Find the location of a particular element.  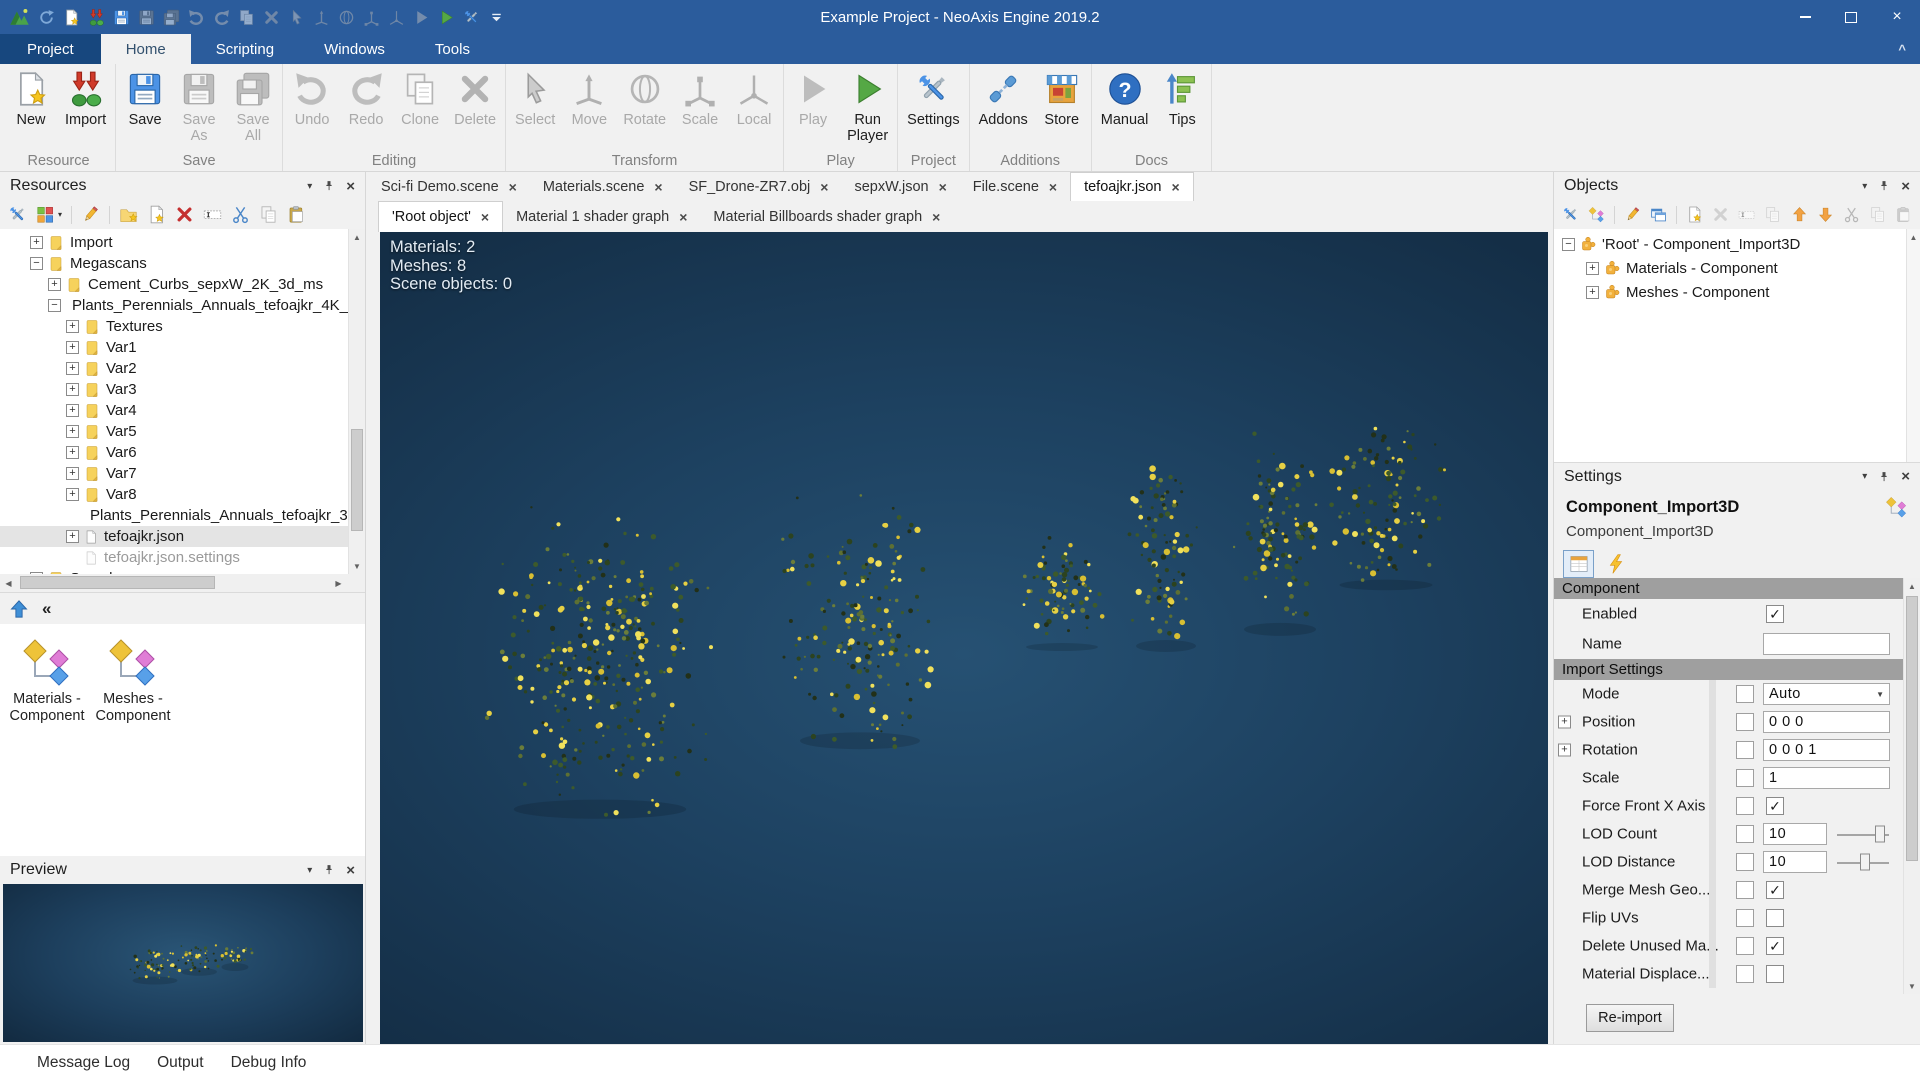

bottom-tab-message-log: Message Log is located at coordinates (83, 1063).